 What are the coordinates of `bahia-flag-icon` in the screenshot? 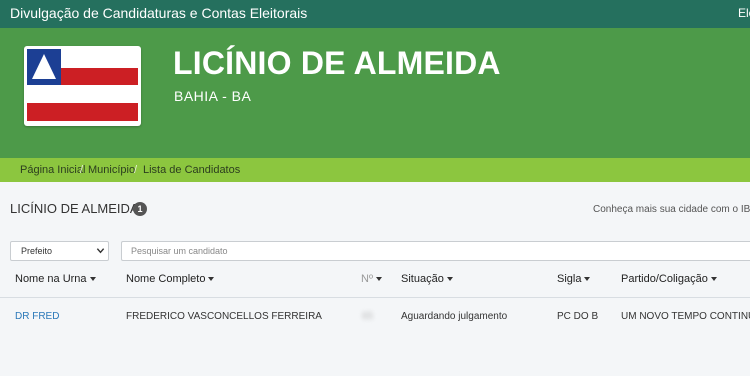 It's located at (82, 86).